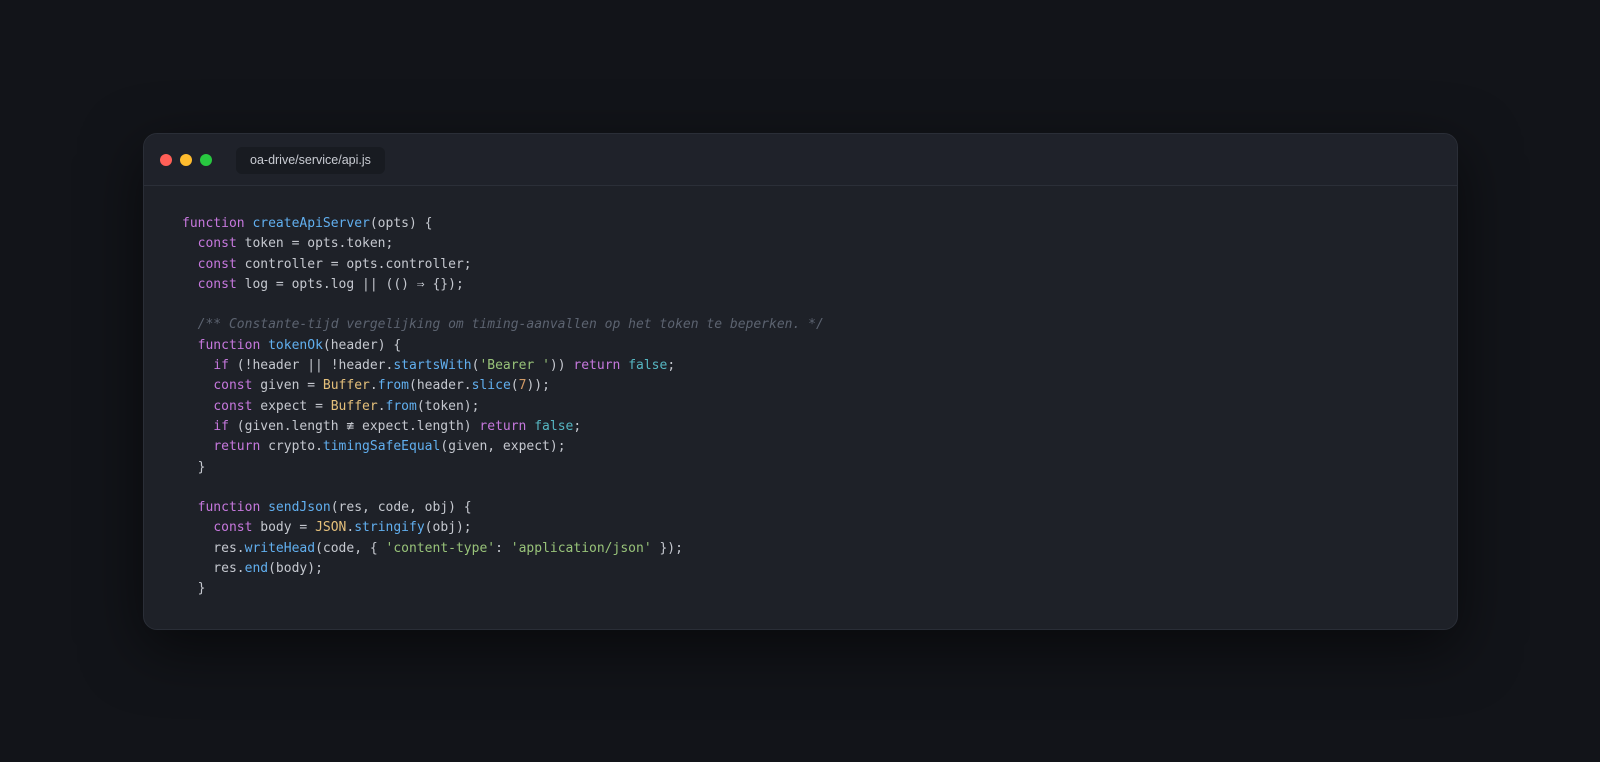 The width and height of the screenshot is (1600, 762). What do you see at coordinates (295, 569) in the screenshot?
I see `code-token-plain: (body);` at bounding box center [295, 569].